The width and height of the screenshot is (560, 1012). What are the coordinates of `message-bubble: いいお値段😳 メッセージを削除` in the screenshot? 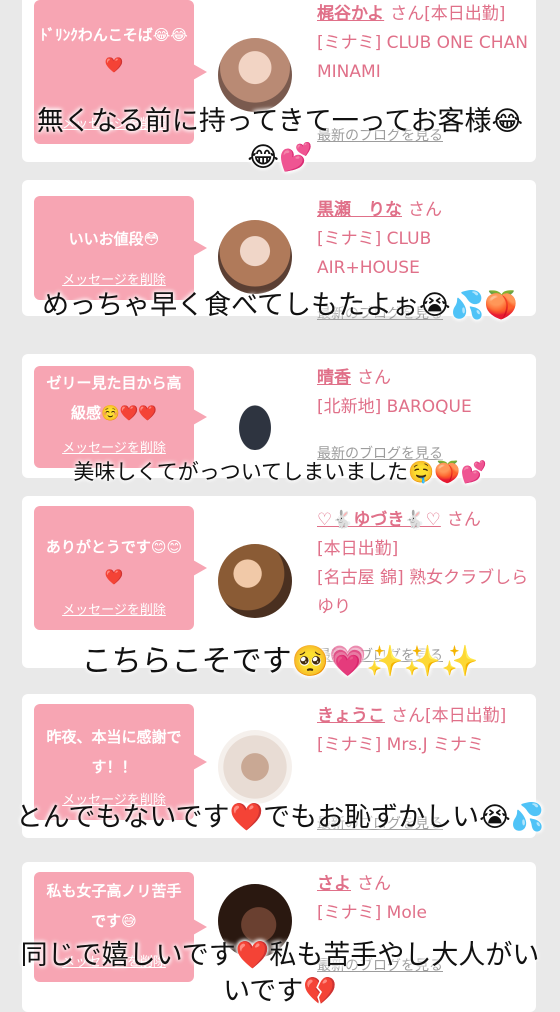 It's located at (120, 248).